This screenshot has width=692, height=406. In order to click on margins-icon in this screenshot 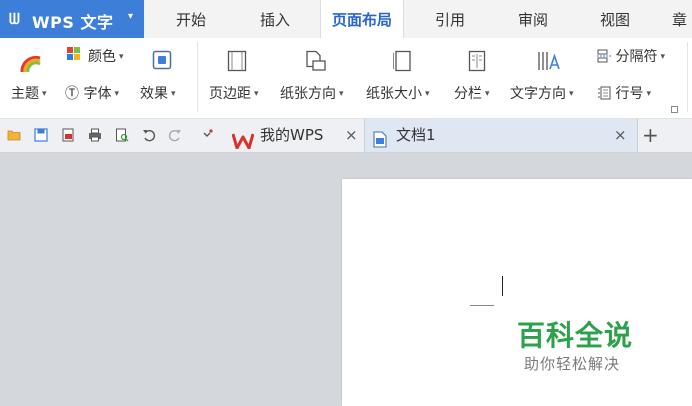, I will do `click(237, 63)`.